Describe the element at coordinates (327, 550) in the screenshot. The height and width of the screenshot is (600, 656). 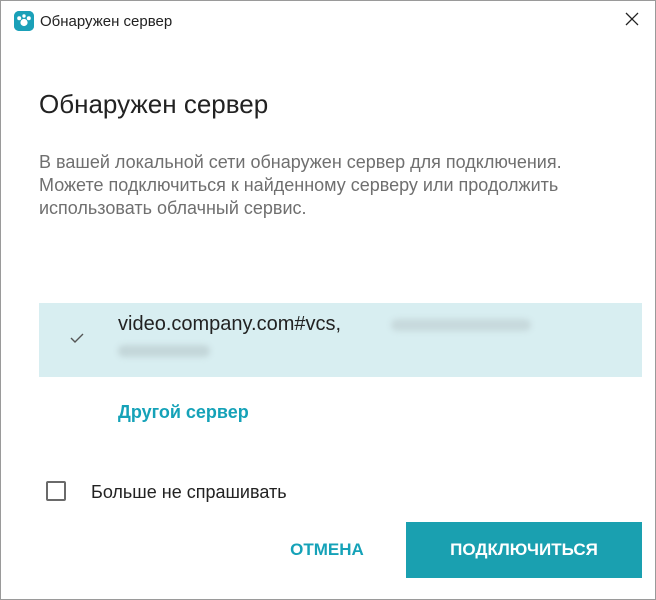
I see `cancel-button: ОТМЕНА` at that location.